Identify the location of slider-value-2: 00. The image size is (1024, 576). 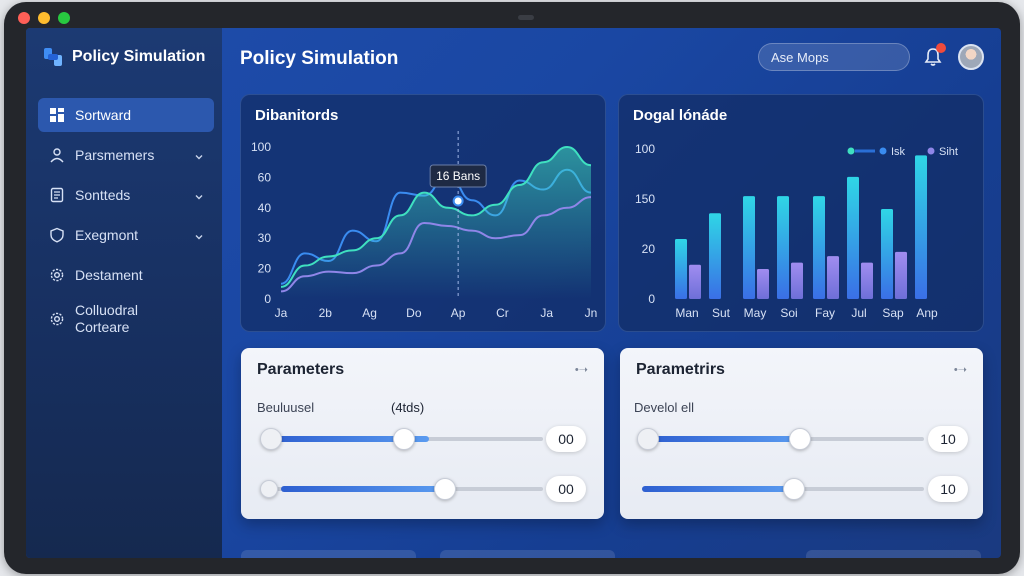
(566, 489).